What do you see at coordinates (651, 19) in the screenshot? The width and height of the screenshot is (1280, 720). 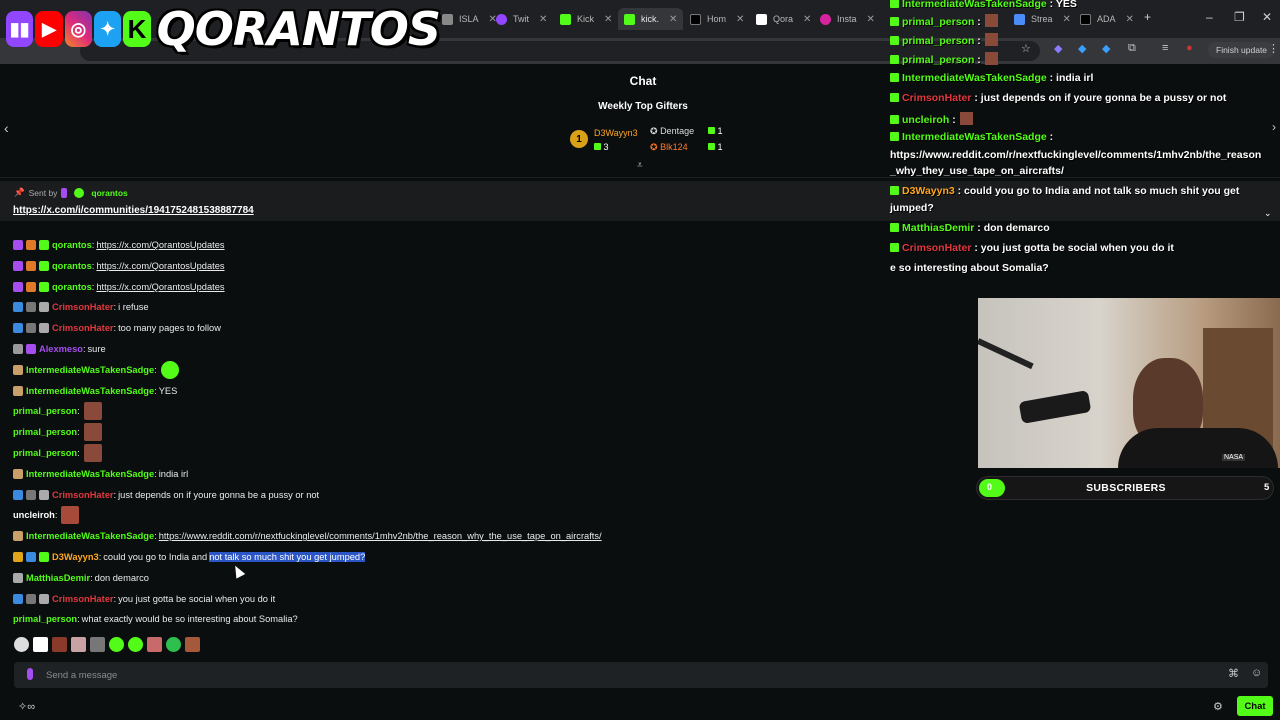 I see `browser-tab-active: kick. ✕` at bounding box center [651, 19].